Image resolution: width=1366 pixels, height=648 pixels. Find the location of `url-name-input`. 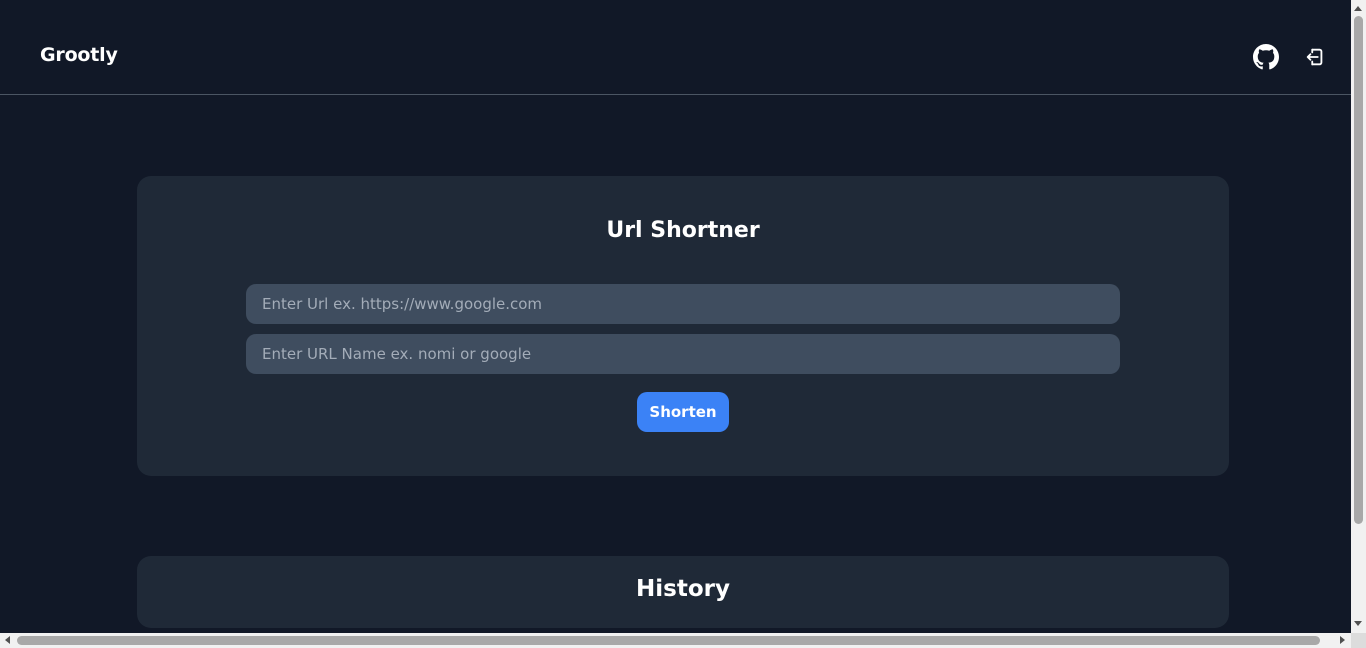

url-name-input is located at coordinates (683, 354).